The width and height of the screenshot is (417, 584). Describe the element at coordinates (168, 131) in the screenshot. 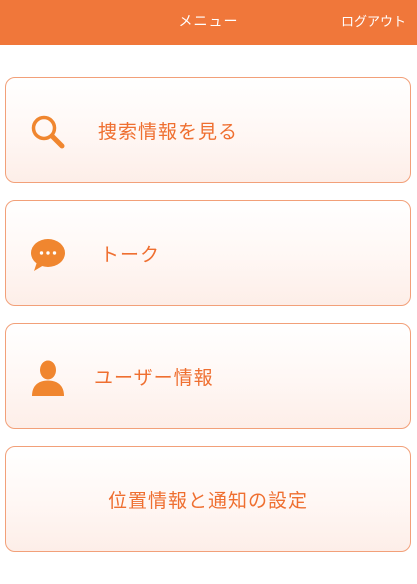

I see `menu-item-label: 捜索情報を見る` at that location.